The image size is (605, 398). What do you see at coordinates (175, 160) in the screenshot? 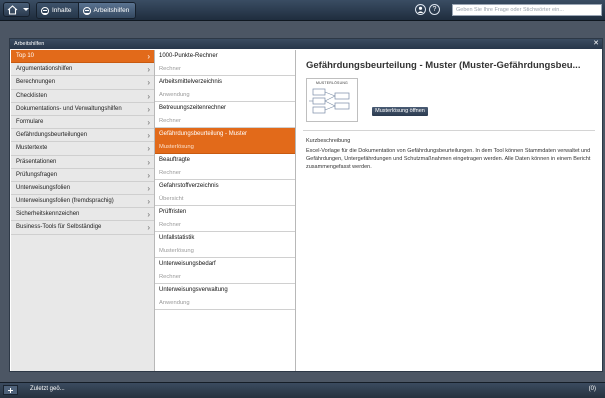
I see `item-name: Beauftragte` at bounding box center [175, 160].